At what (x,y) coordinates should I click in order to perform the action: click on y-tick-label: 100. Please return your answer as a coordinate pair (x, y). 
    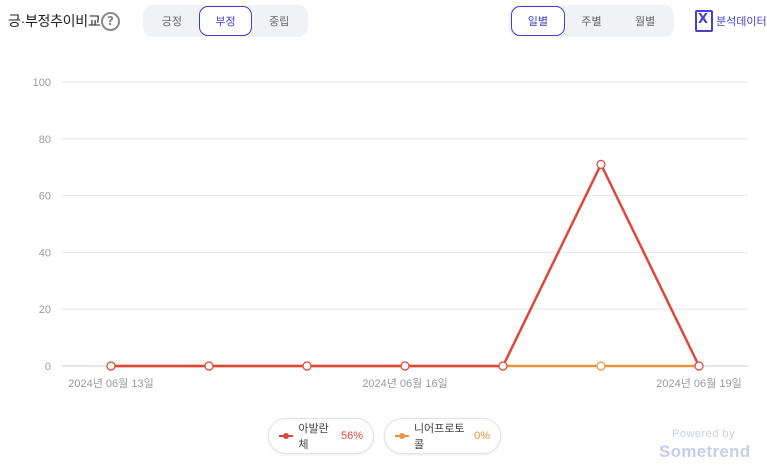
    Looking at the image, I should click on (42, 83).